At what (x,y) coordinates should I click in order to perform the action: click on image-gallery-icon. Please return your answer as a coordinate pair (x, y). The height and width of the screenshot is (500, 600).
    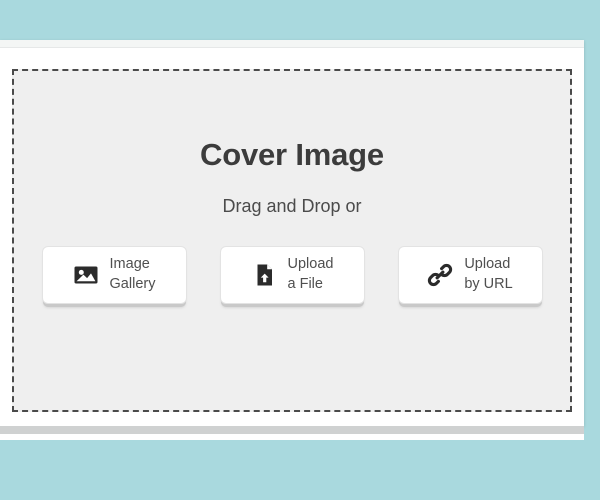
    Looking at the image, I should click on (86, 275).